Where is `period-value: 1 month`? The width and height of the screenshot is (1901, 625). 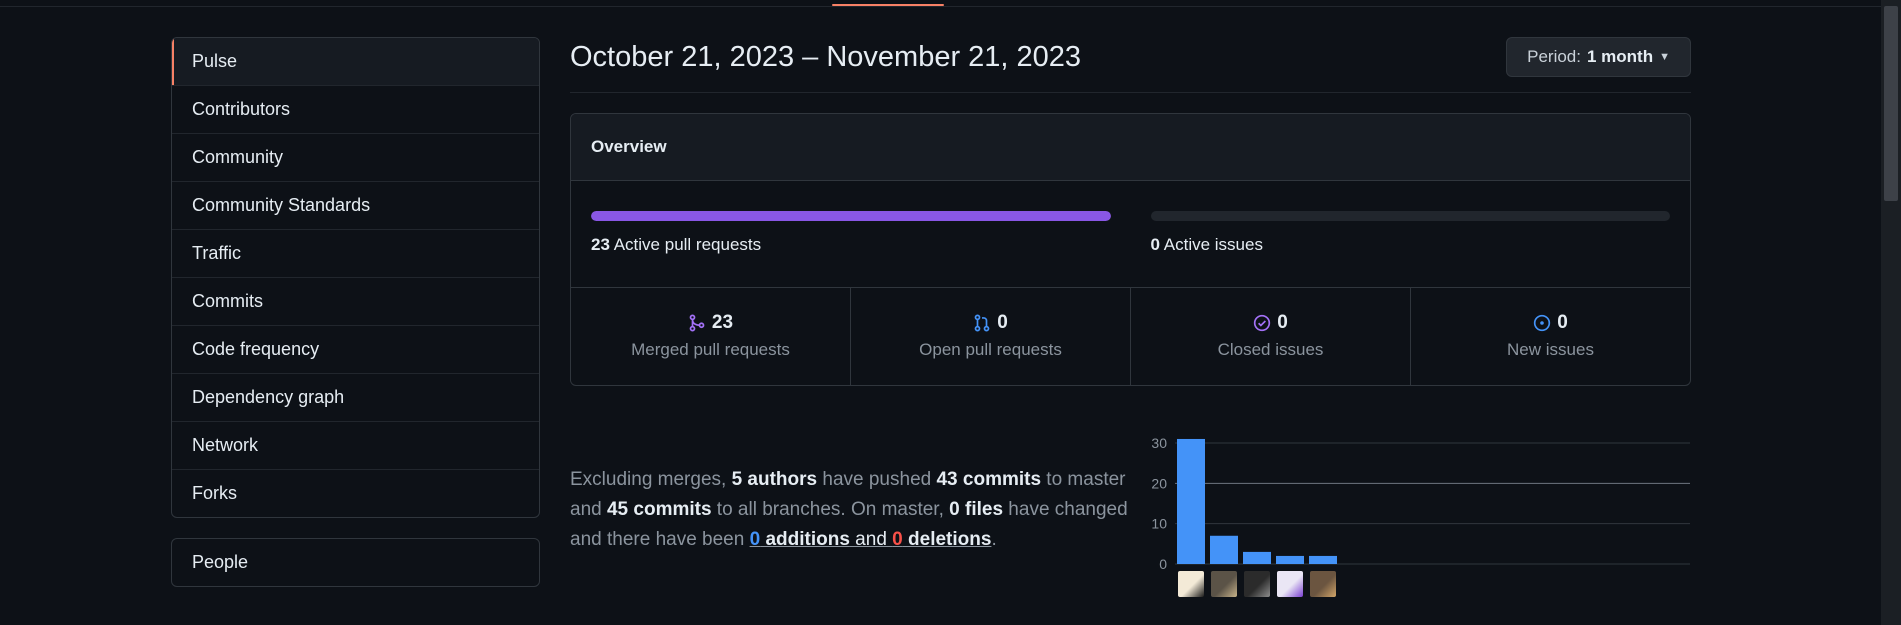 period-value: 1 month is located at coordinates (1620, 56).